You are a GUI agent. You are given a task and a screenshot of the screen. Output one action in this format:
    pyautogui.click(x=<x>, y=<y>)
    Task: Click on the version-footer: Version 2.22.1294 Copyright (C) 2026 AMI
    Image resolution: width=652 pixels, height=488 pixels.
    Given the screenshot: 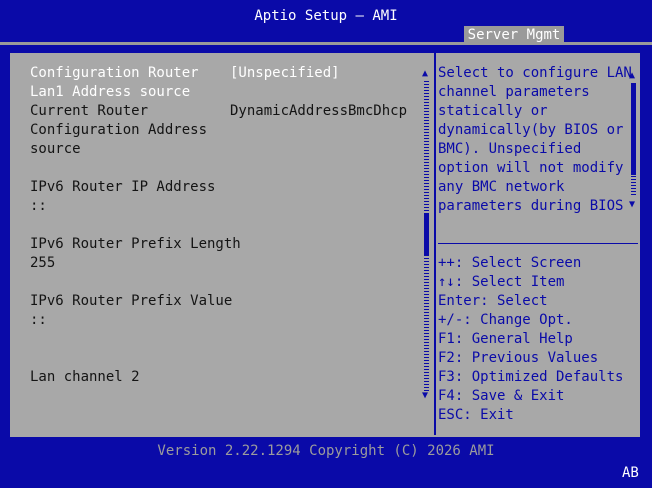 What is the action you would take?
    pyautogui.click(x=326, y=451)
    